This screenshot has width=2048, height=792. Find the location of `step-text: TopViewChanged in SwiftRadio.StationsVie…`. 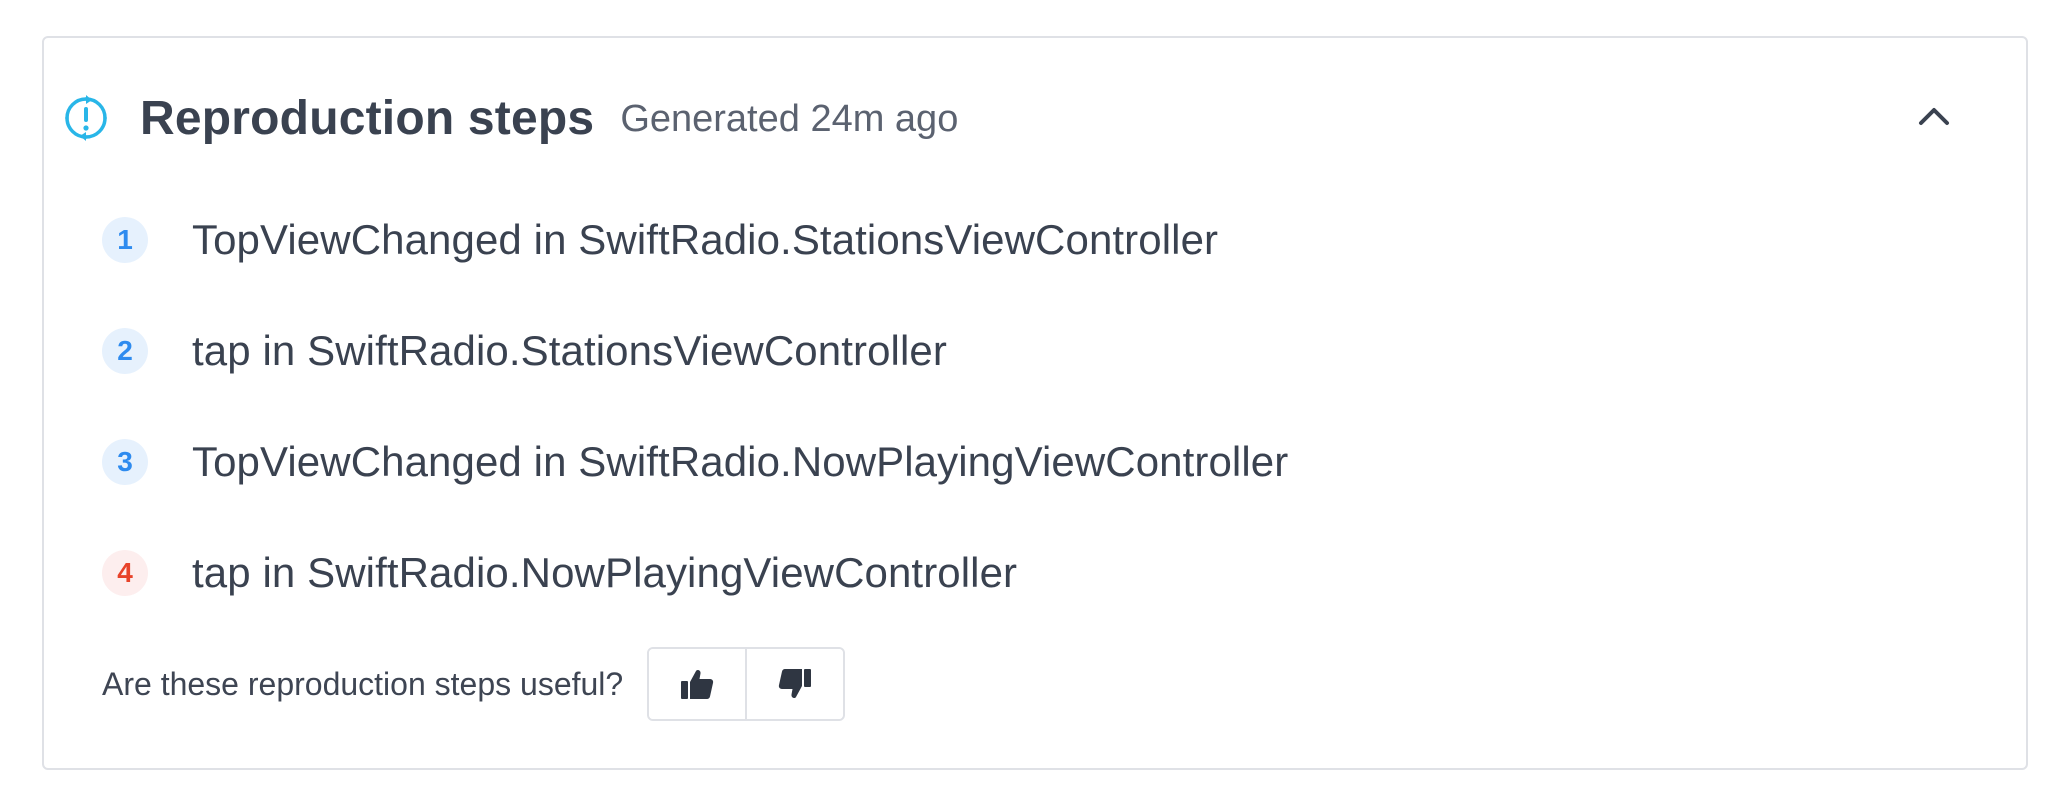

step-text: TopViewChanged in SwiftRadio.StationsVie… is located at coordinates (705, 239).